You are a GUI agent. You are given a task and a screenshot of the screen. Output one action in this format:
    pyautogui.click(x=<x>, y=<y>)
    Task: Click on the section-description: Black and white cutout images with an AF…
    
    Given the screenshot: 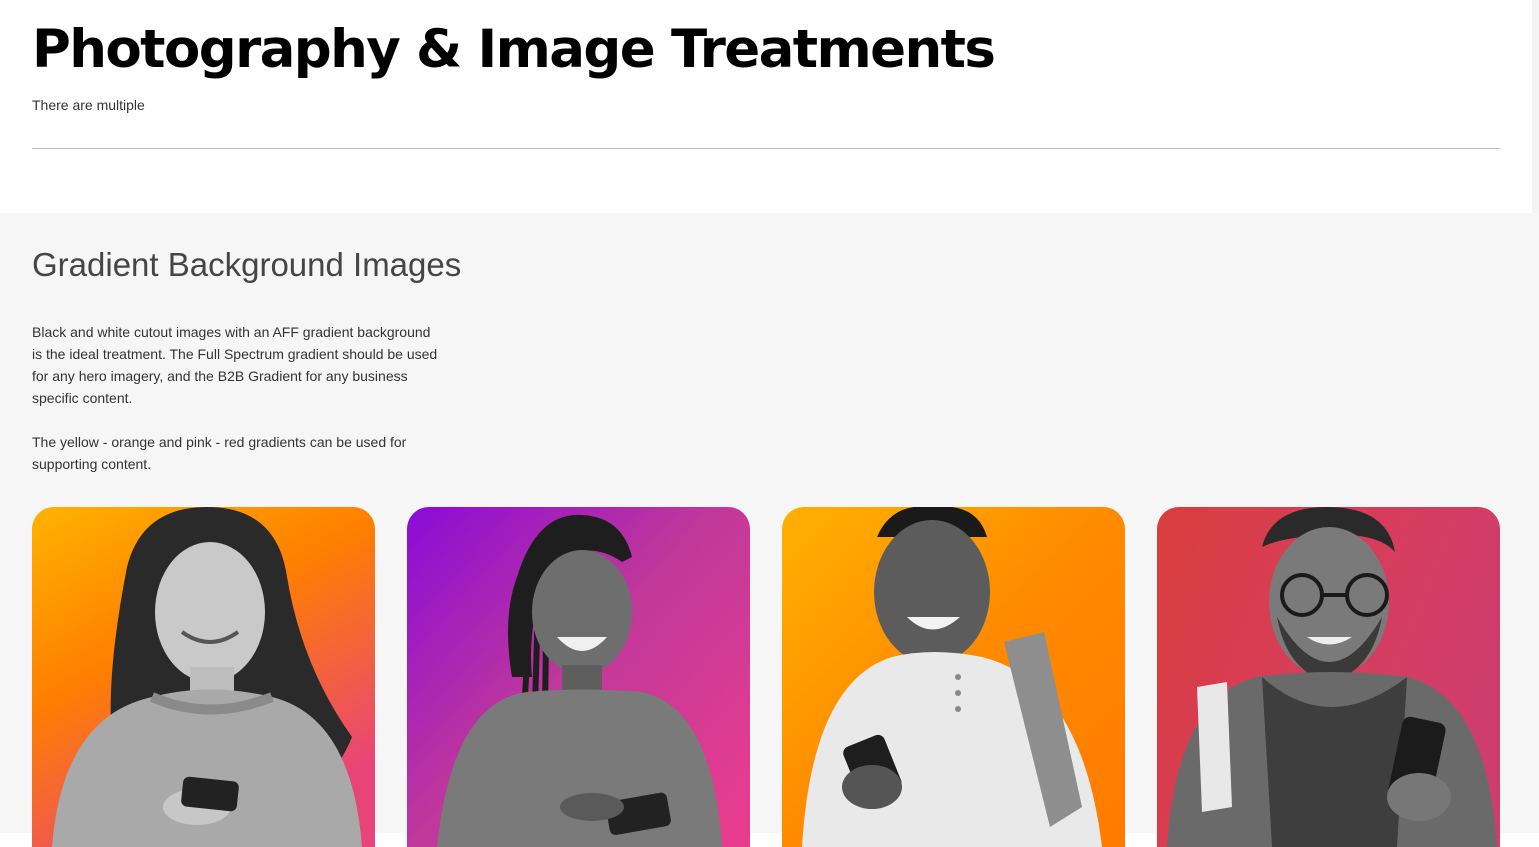 What is the action you would take?
    pyautogui.click(x=237, y=409)
    